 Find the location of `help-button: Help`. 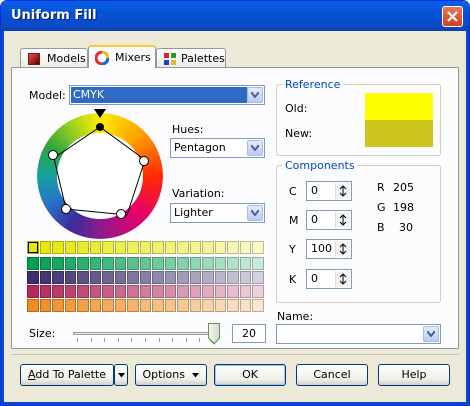

help-button: Help is located at coordinates (414, 375).